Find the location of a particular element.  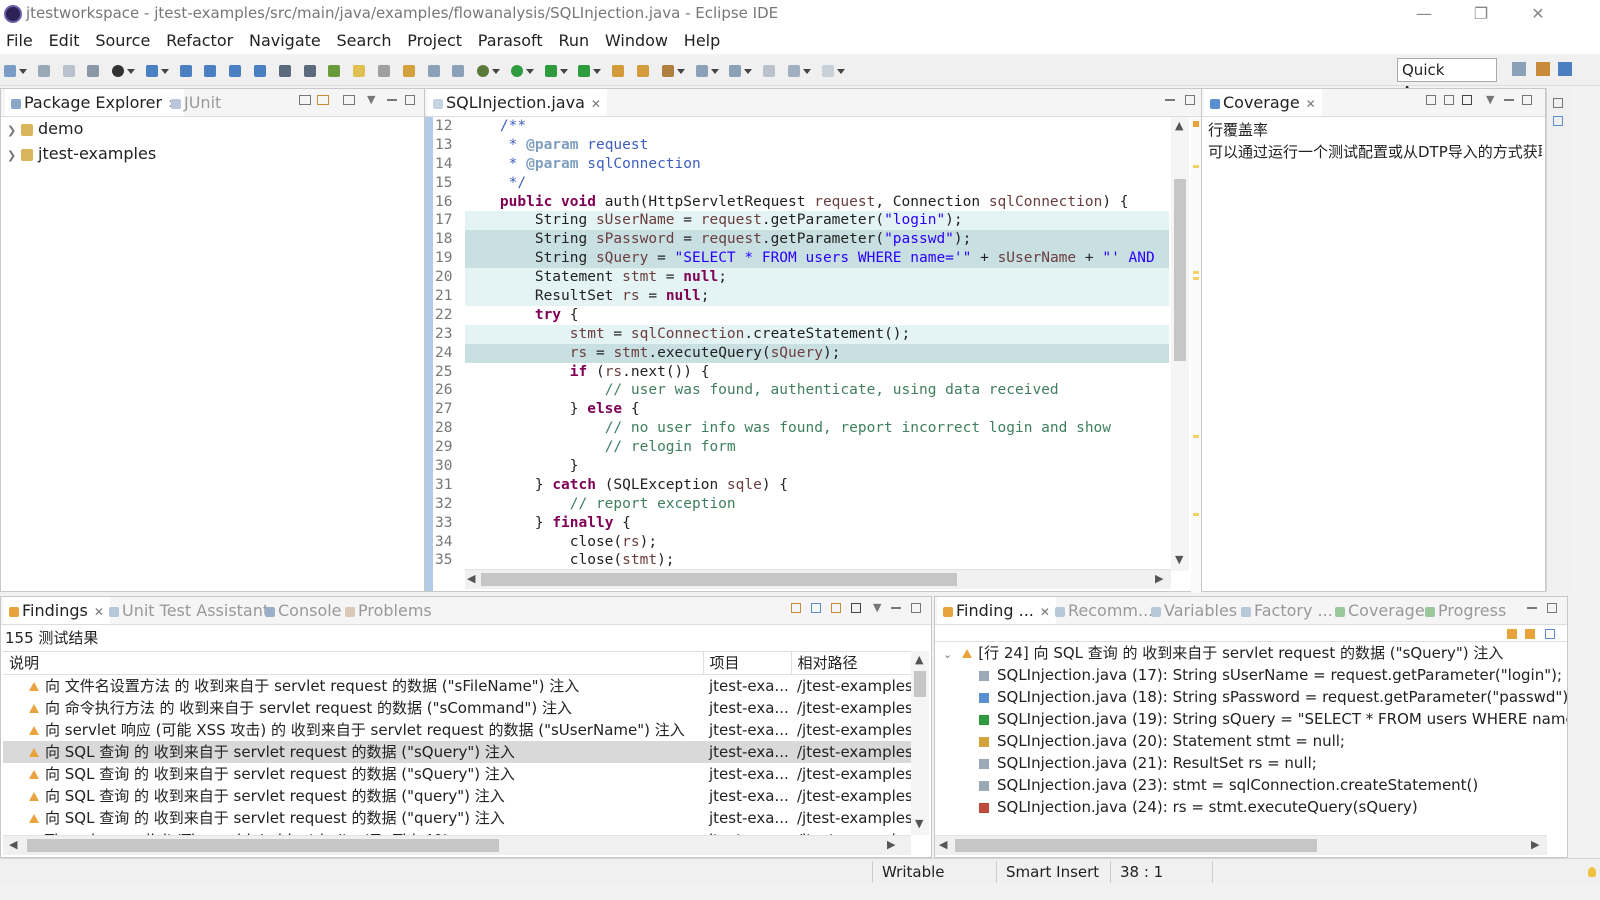

last-edit-icon is located at coordinates (769, 71).